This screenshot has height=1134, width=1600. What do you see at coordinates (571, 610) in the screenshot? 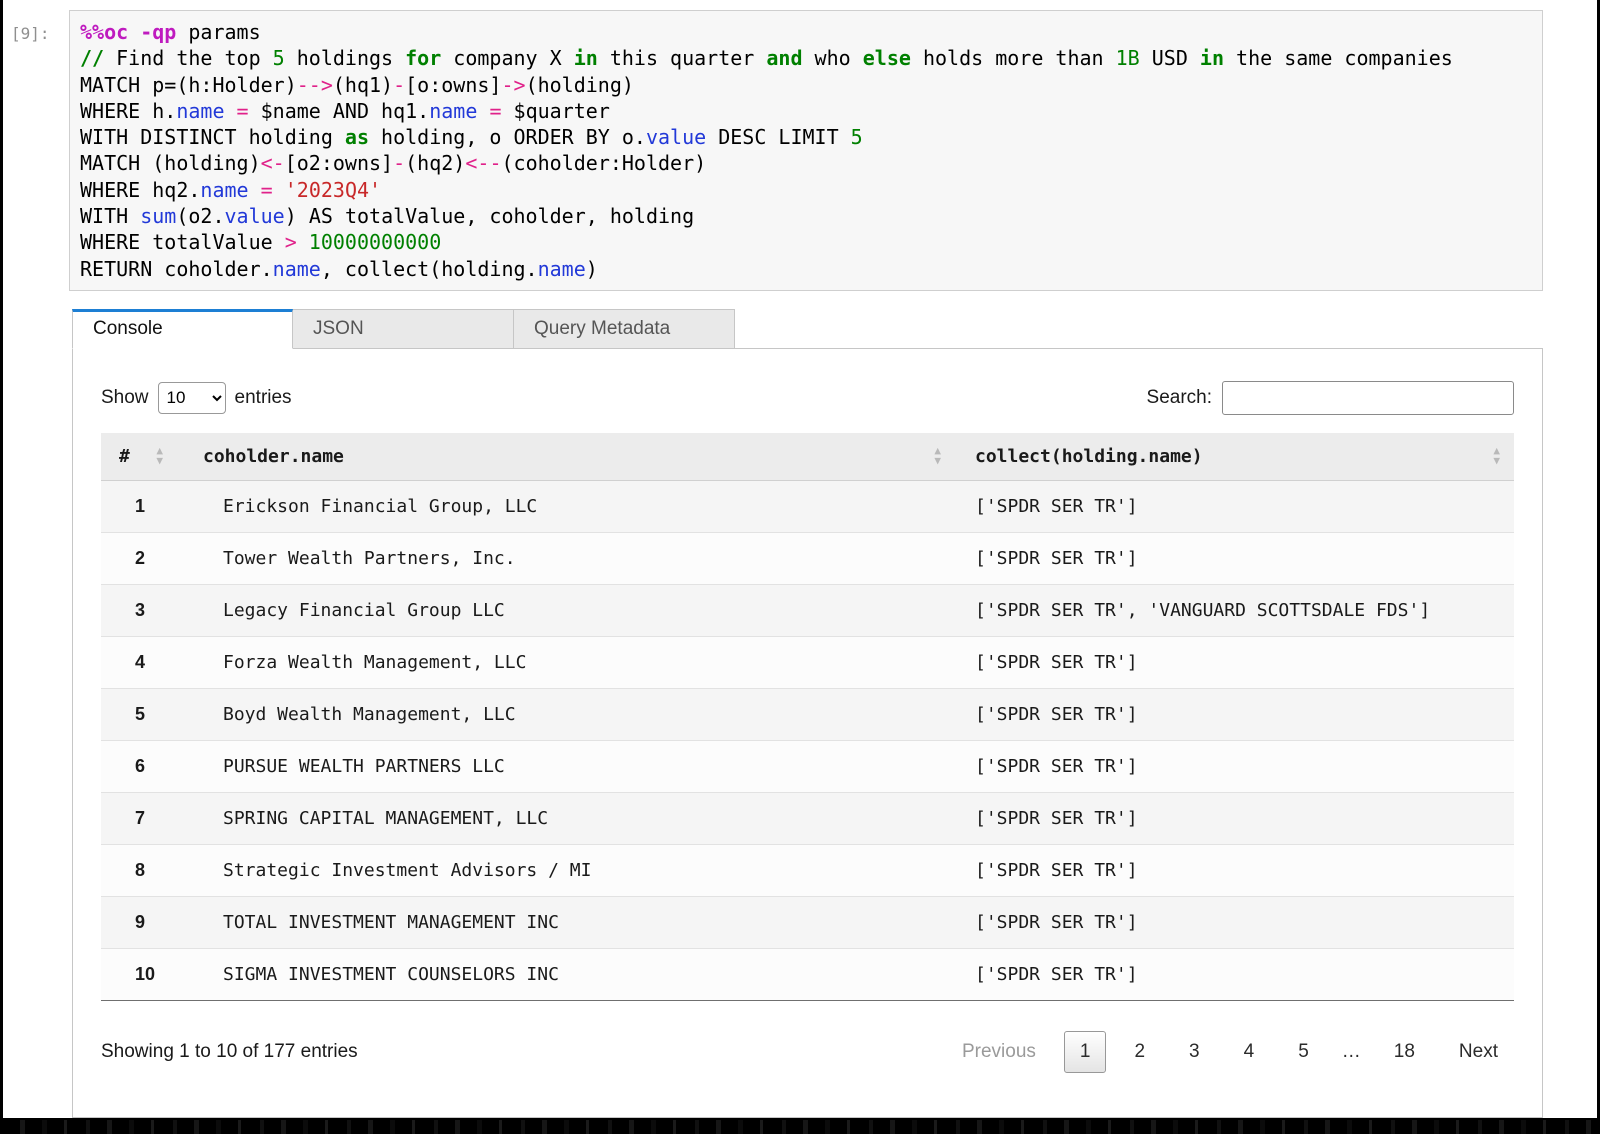
I see `coholder-name-cell: Legacy Financial Group LLC` at bounding box center [571, 610].